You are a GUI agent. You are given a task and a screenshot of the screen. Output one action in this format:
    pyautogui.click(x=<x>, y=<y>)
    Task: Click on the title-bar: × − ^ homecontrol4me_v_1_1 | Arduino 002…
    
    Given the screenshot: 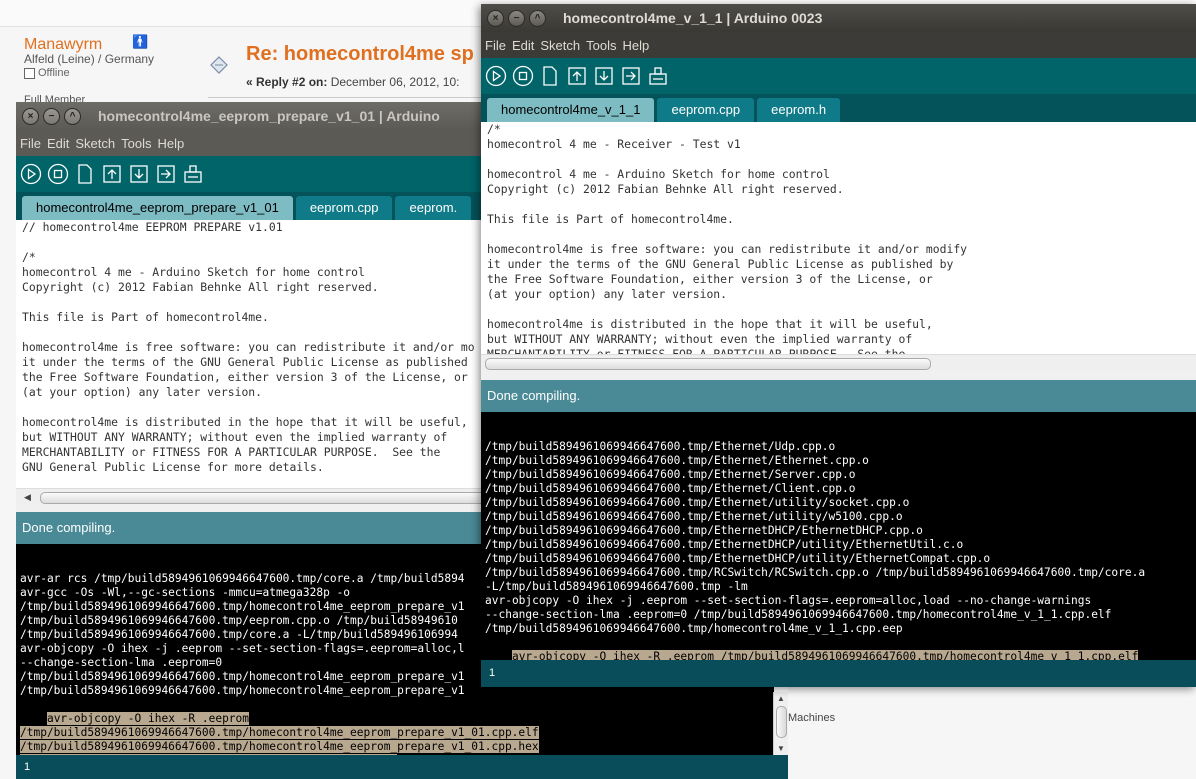 What is the action you would take?
    pyautogui.click(x=838, y=18)
    